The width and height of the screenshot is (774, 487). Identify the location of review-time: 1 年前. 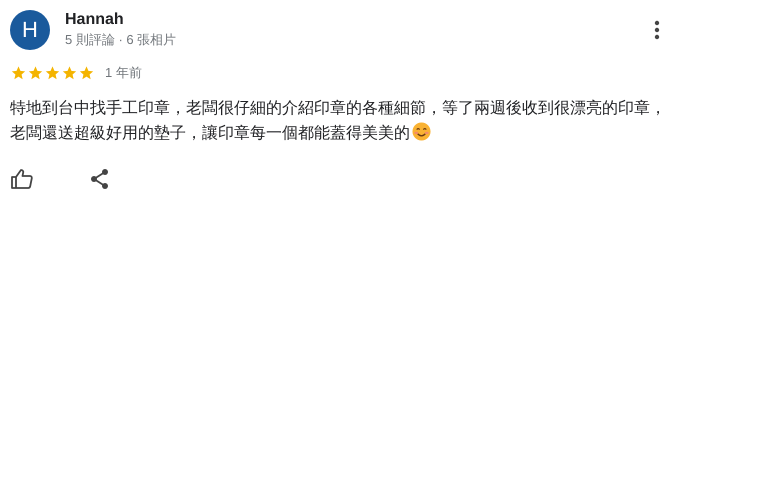
(123, 73).